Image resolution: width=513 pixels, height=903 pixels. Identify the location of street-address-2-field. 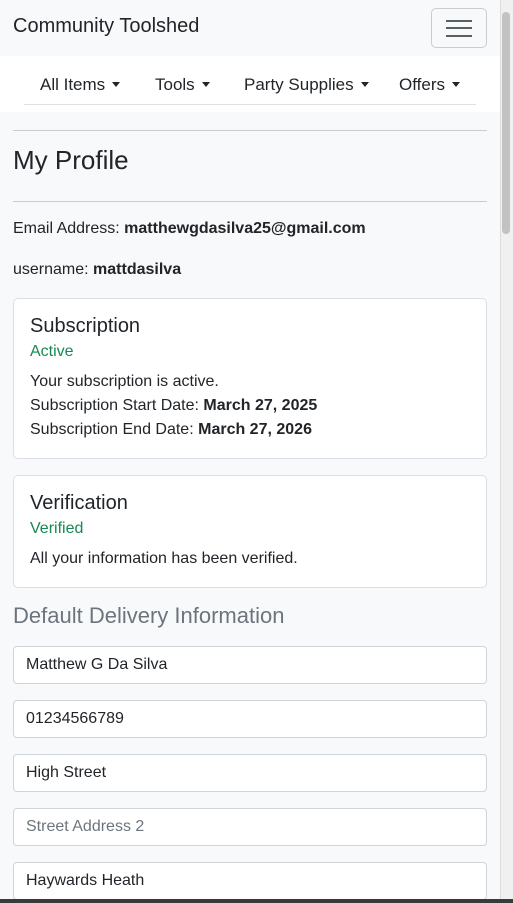
(250, 827).